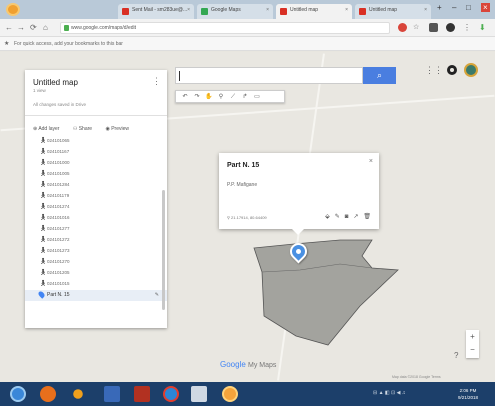 Image resolution: width=495 pixels, height=406 pixels. What do you see at coordinates (9, 27) in the screenshot?
I see `back-icon: ←` at bounding box center [9, 27].